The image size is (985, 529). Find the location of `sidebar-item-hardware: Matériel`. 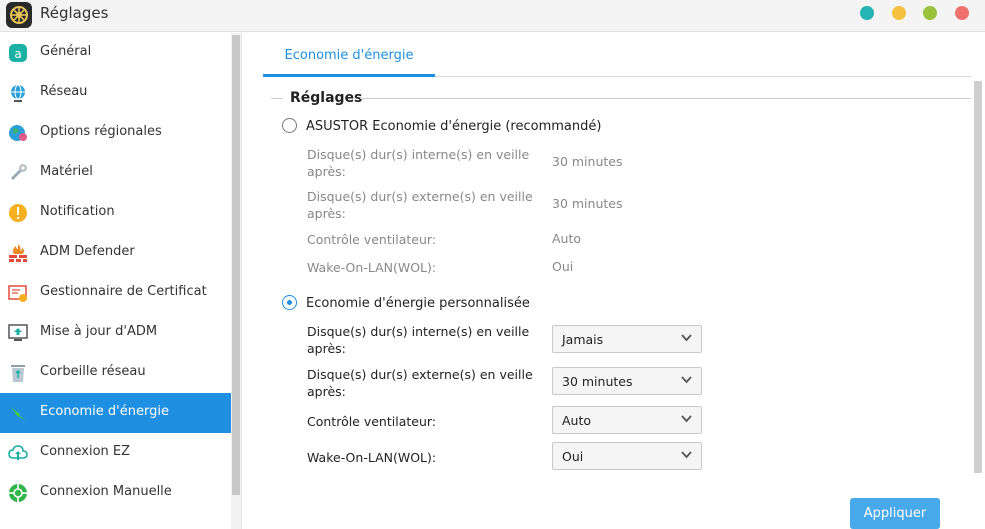

sidebar-item-hardware: Matériel is located at coordinates (115, 173).